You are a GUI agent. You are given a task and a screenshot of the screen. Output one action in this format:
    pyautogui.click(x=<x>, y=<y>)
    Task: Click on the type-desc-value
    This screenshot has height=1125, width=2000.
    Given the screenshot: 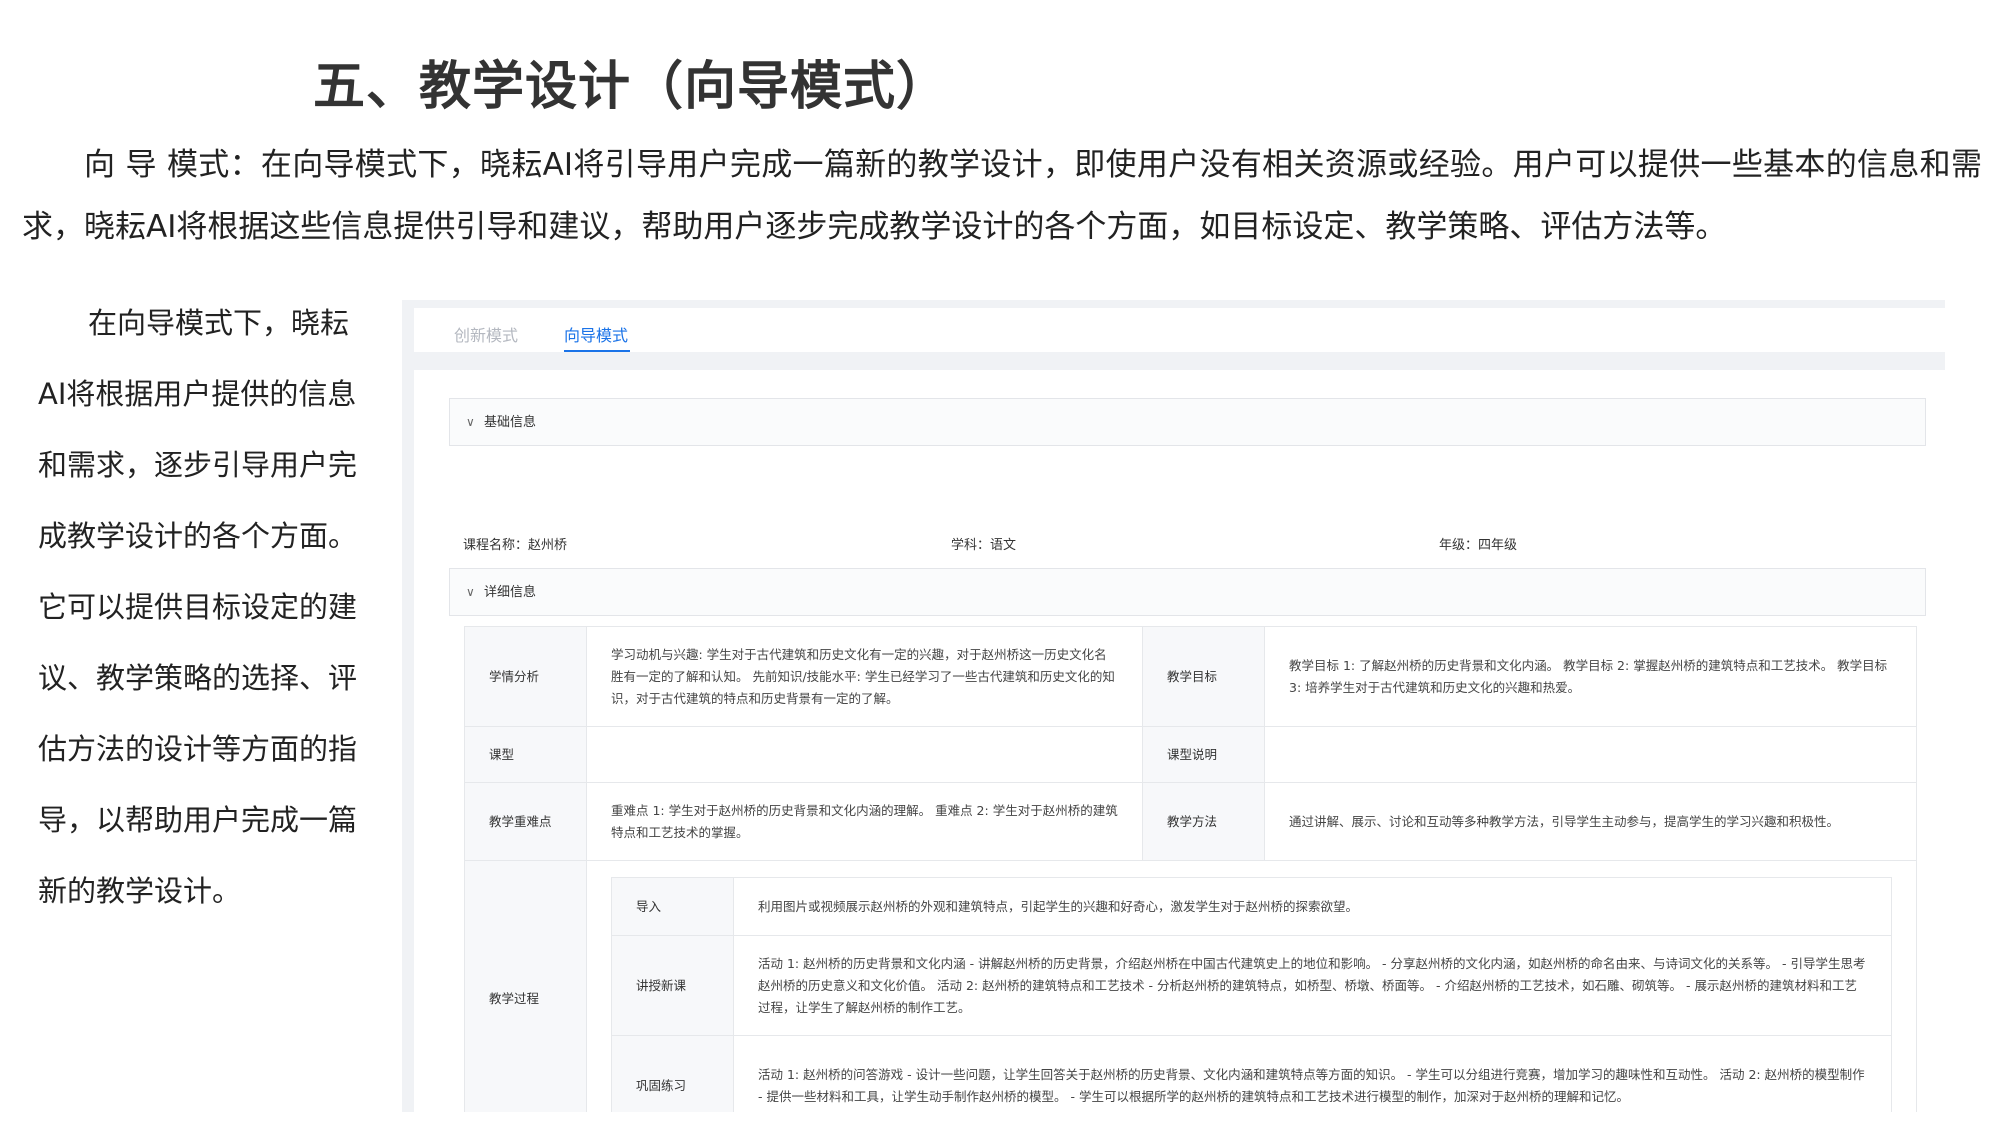 What is the action you would take?
    pyautogui.click(x=1590, y=754)
    